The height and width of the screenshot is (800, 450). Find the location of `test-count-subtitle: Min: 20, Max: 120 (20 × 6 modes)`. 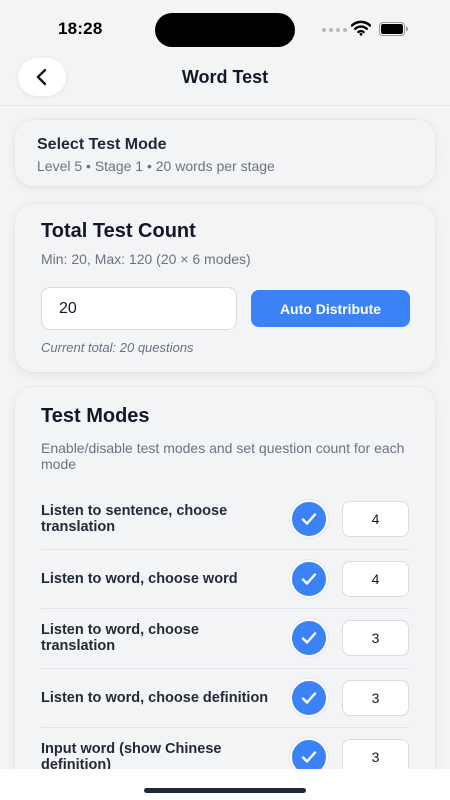

test-count-subtitle: Min: 20, Max: 120 (20 × 6 modes) is located at coordinates (146, 259).